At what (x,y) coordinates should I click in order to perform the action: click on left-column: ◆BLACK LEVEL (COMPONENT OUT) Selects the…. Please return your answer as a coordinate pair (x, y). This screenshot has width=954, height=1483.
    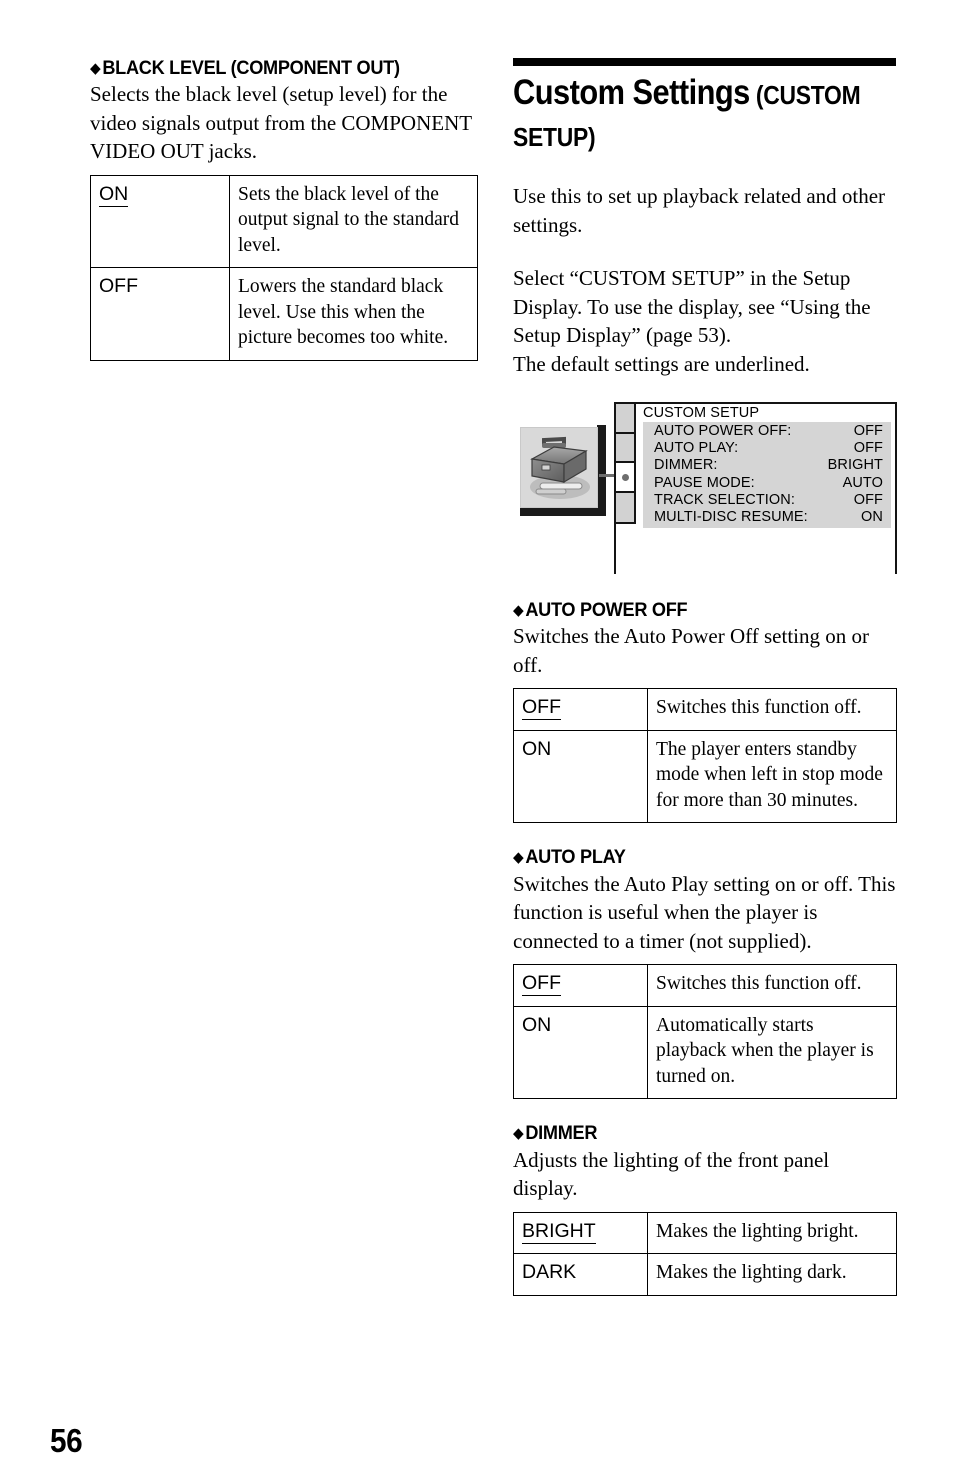
    Looking at the image, I should click on (284, 209).